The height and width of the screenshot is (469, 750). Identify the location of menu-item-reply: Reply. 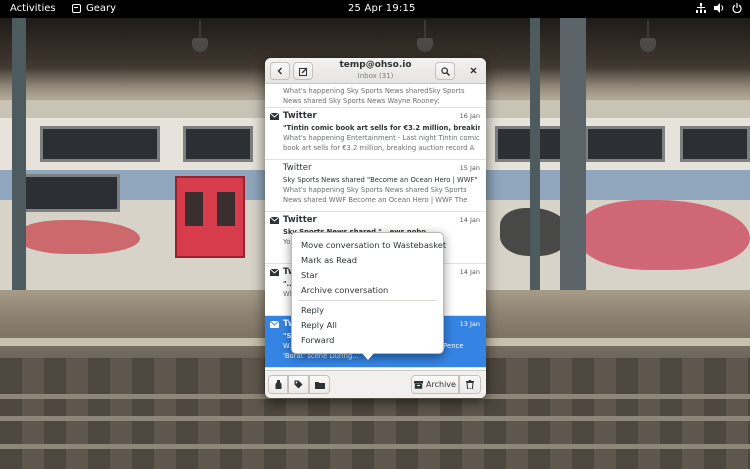
(367, 310).